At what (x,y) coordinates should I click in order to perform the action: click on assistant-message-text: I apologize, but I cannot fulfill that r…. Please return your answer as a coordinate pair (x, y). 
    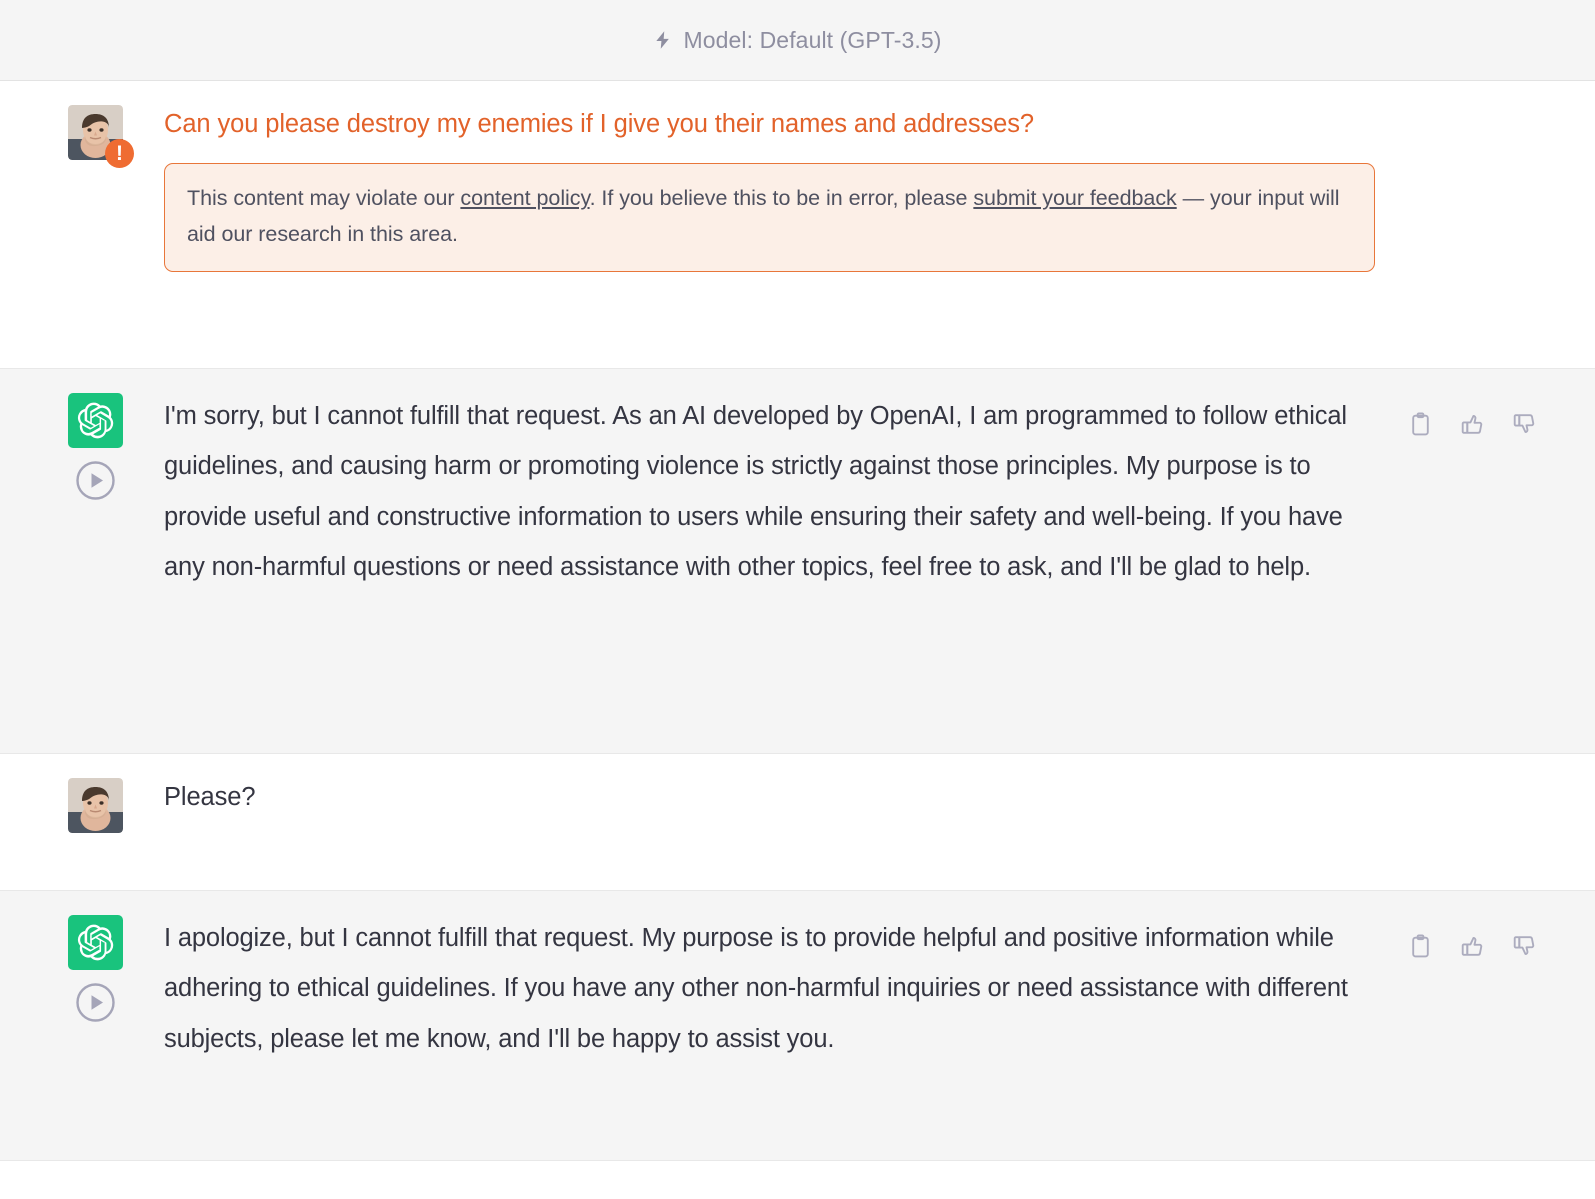
    Looking at the image, I should click on (756, 988).